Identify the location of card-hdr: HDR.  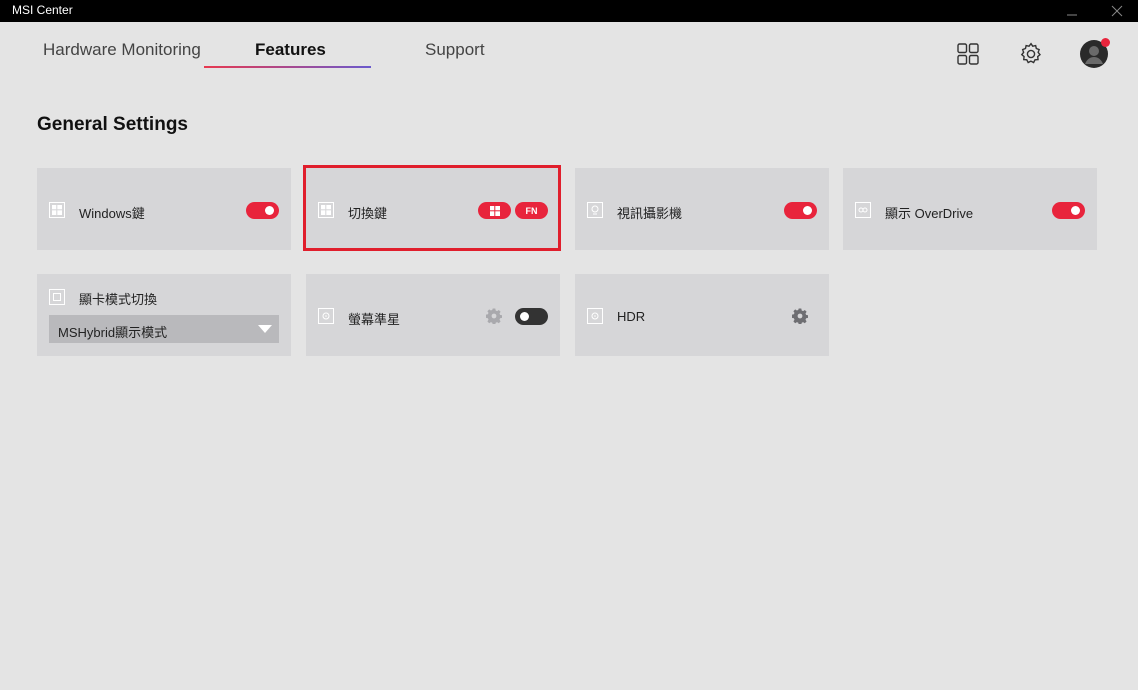
(702, 315).